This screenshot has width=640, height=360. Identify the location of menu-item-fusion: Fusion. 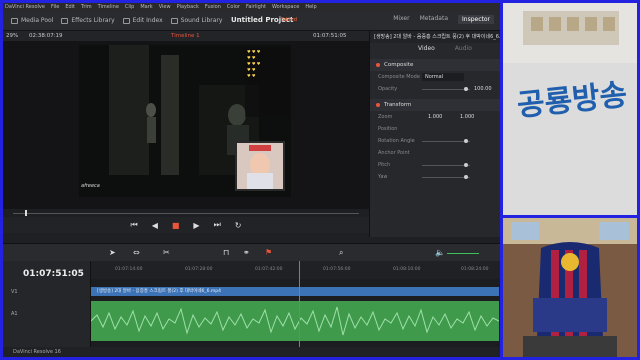
(213, 7).